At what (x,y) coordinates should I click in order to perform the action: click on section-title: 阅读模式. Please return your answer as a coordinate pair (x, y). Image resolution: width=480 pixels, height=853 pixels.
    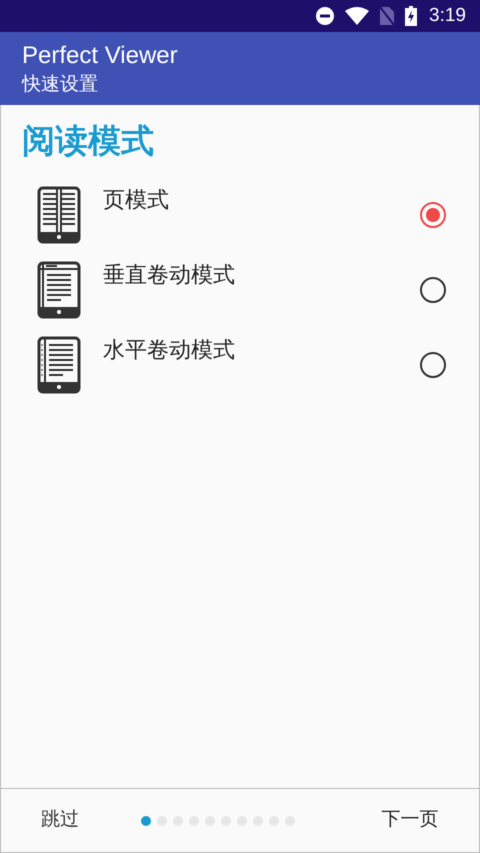
    Looking at the image, I should click on (88, 141).